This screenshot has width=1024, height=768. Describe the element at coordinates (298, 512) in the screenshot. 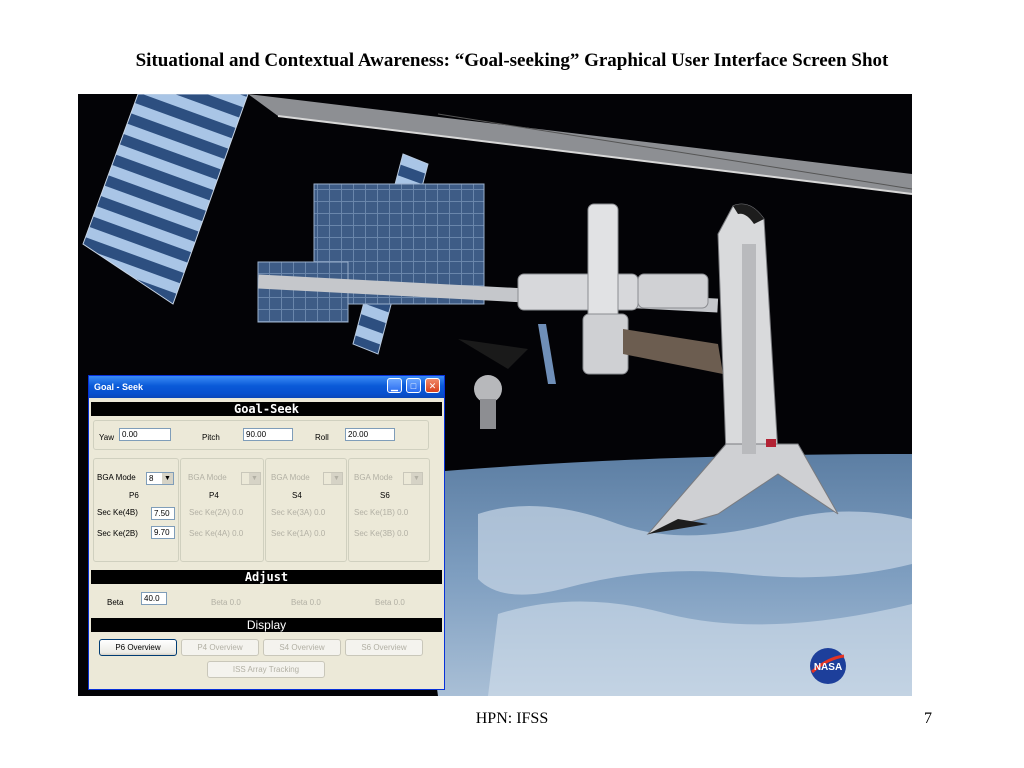

I see `sec-ke-3a-label: Sec Ke(3A) 0.0` at that location.